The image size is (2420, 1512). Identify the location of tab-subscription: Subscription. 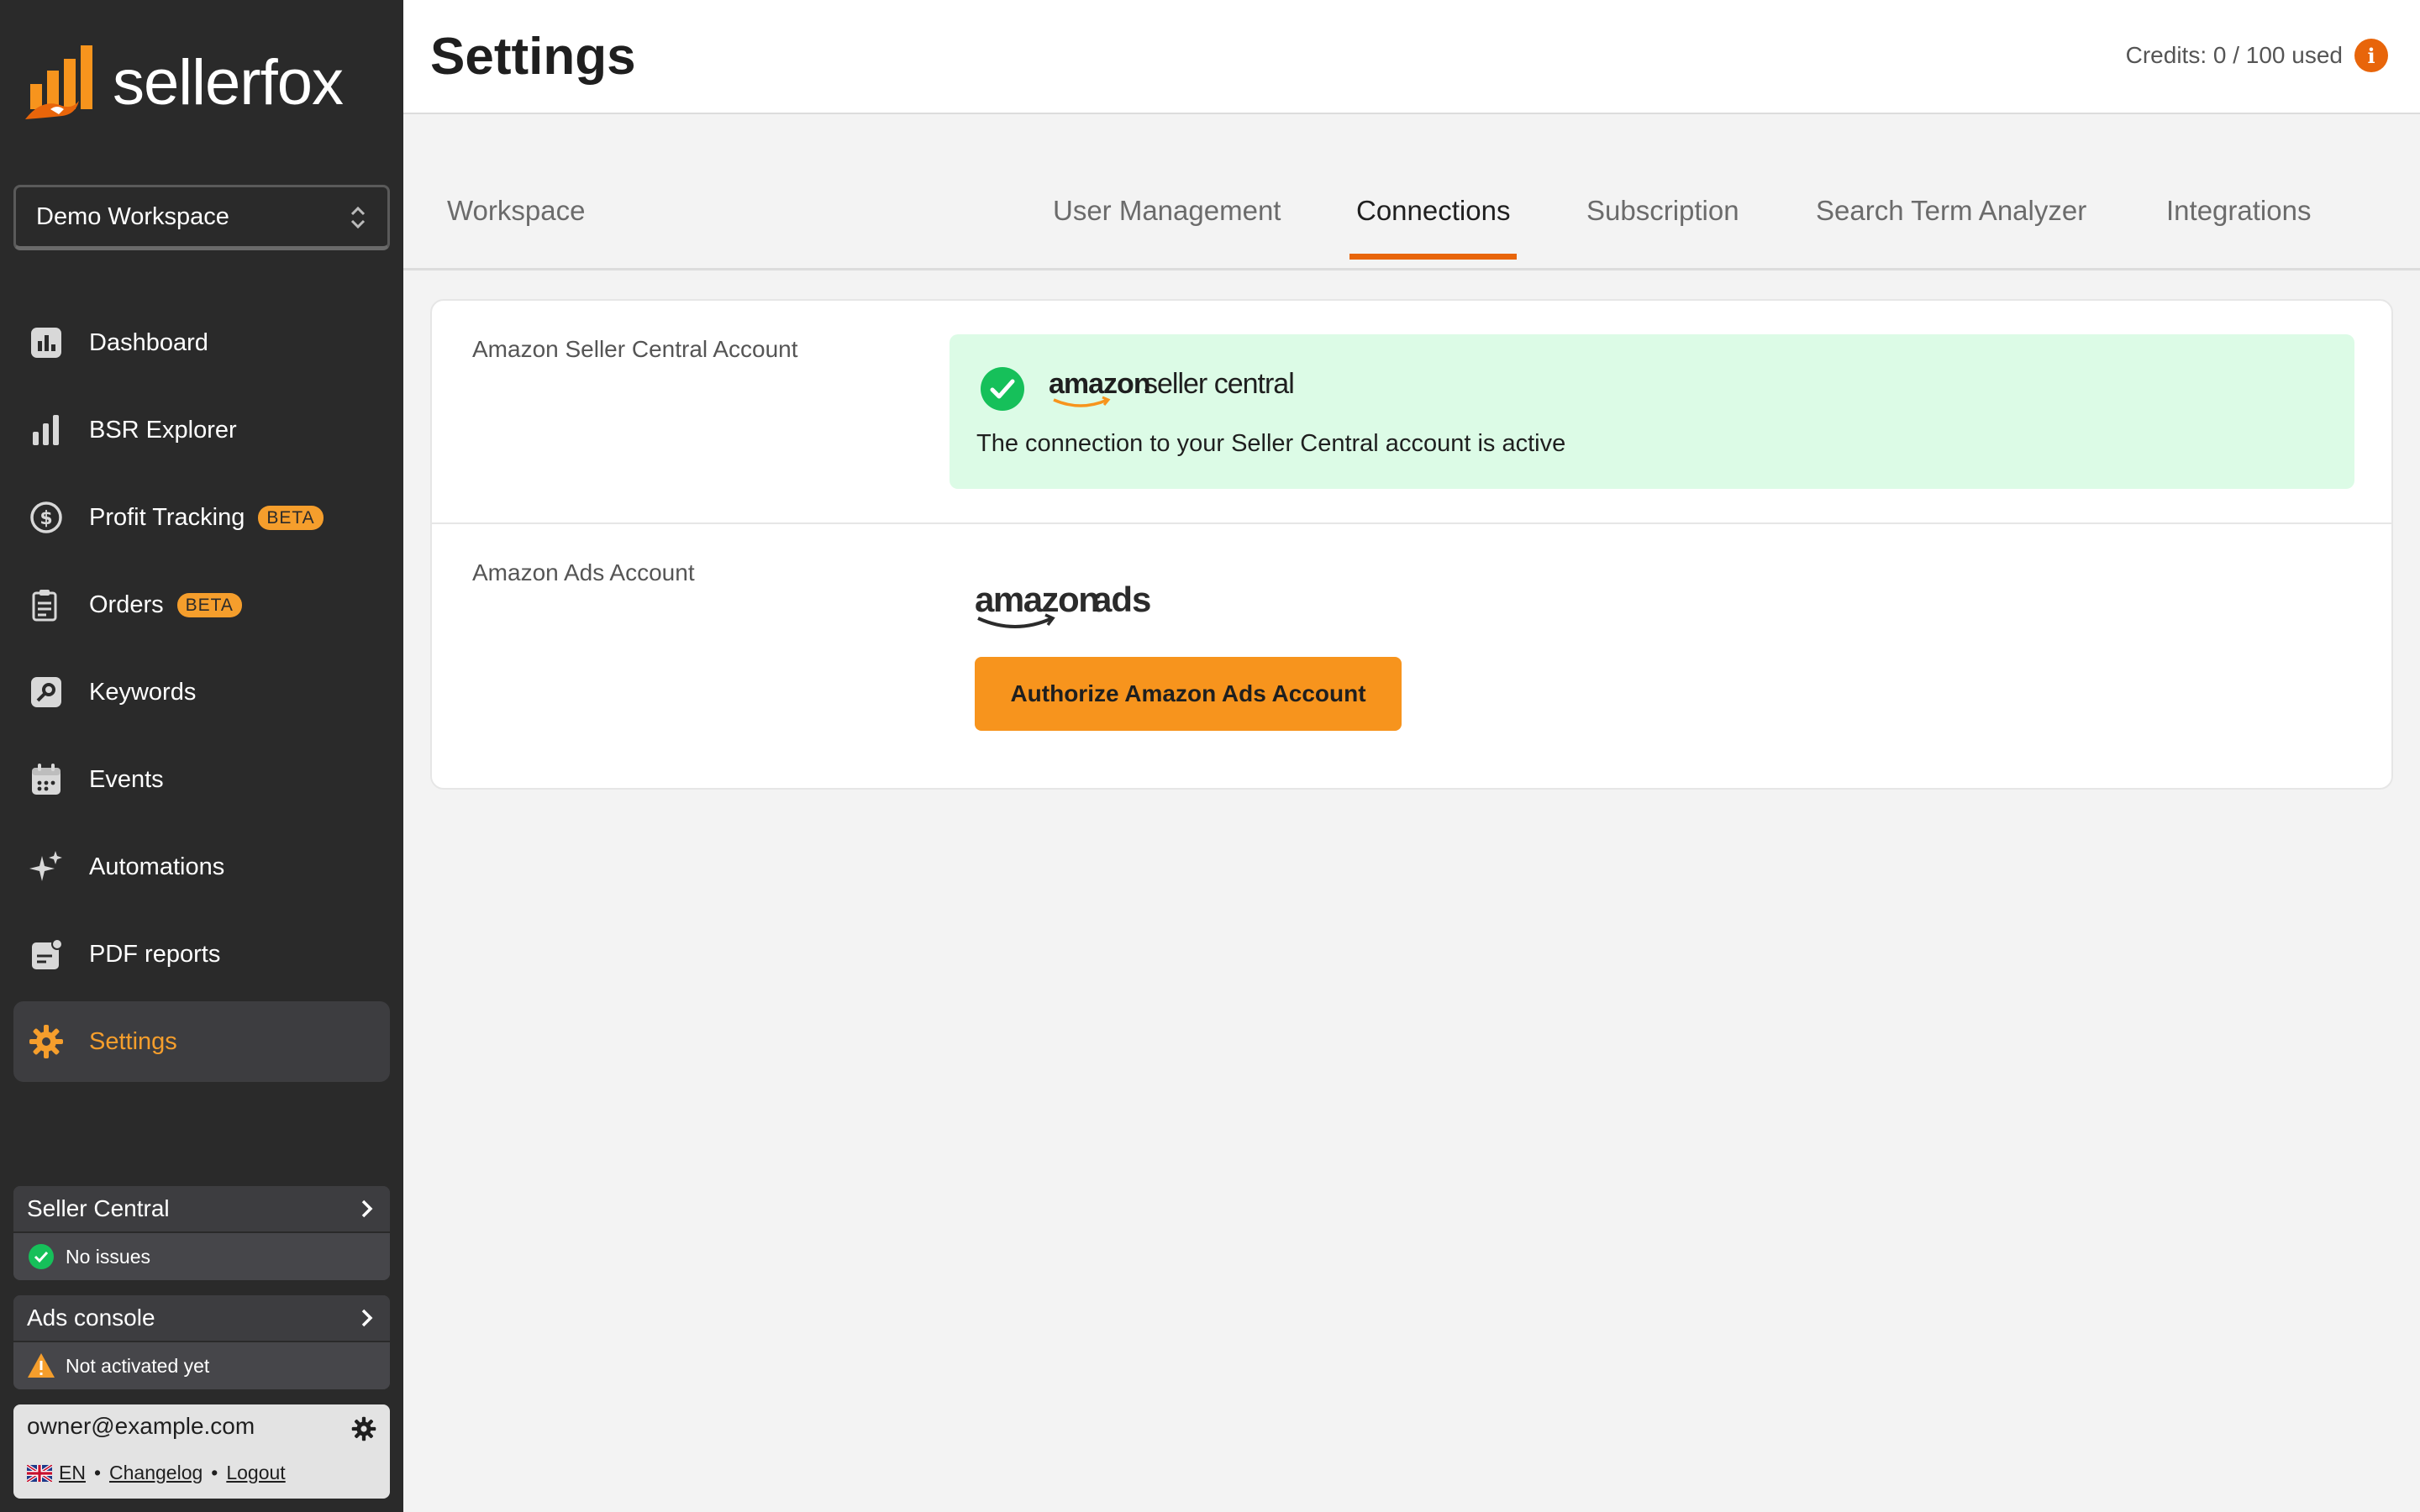
(1663, 223).